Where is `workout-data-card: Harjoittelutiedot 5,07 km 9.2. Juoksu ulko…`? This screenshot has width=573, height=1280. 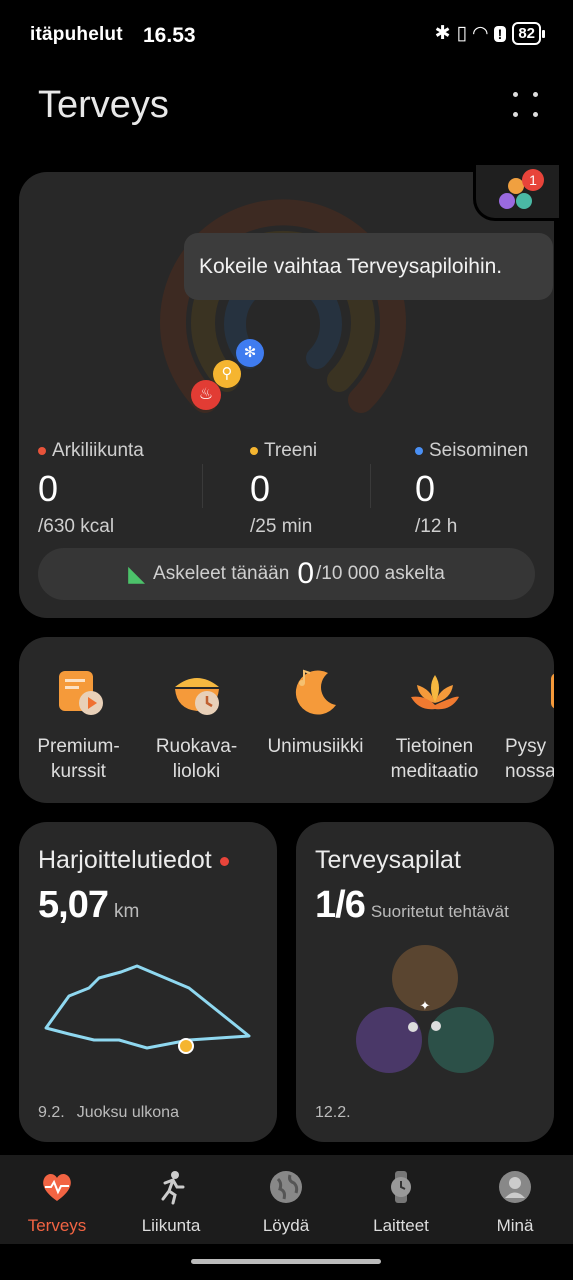 workout-data-card: Harjoittelutiedot 5,07 km 9.2. Juoksu ulko… is located at coordinates (148, 982).